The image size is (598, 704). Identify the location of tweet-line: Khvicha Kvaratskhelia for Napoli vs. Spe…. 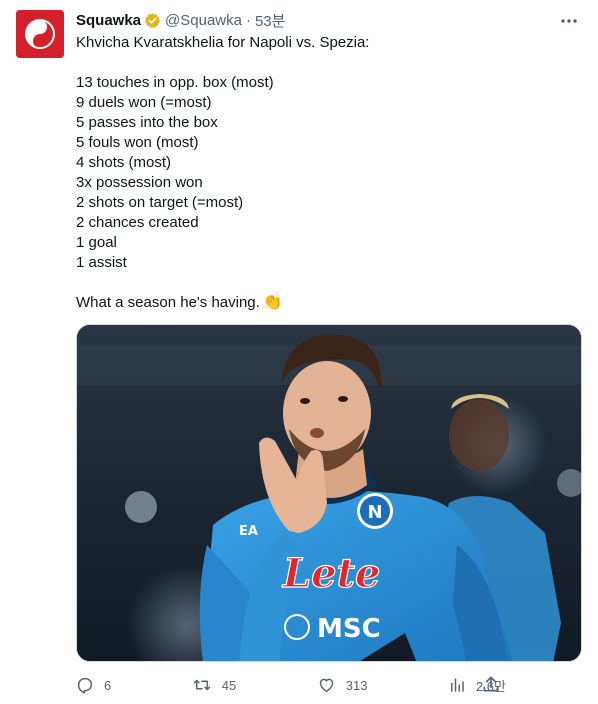
(223, 42).